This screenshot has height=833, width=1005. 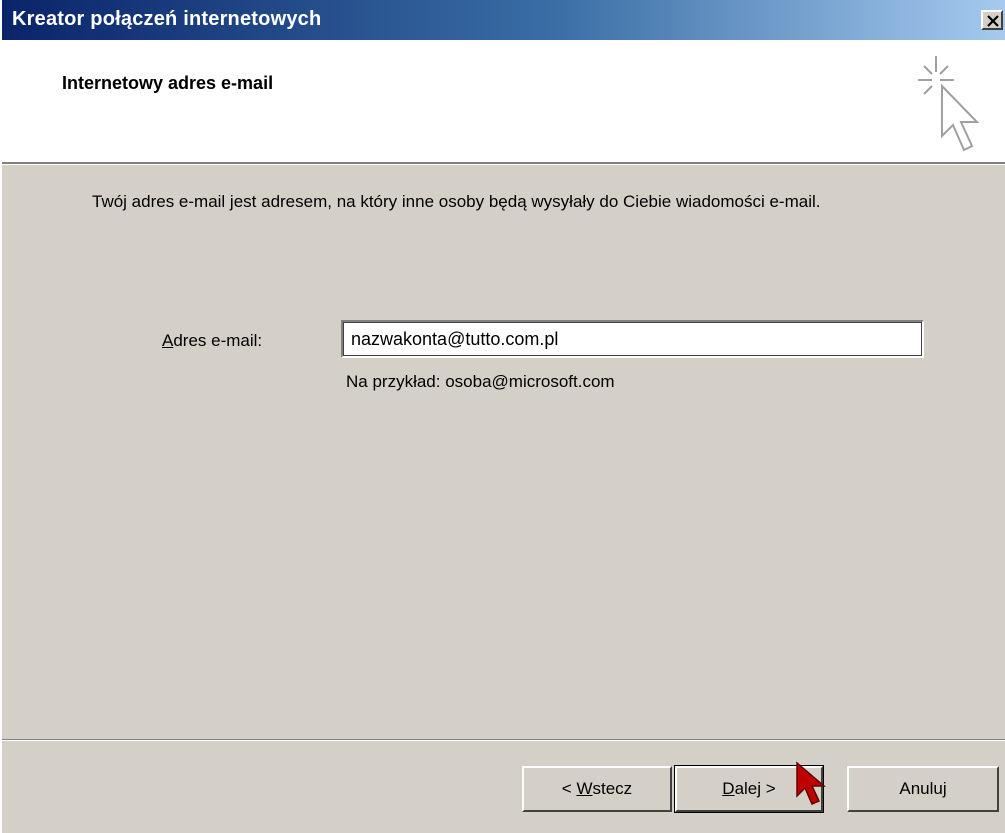 What do you see at coordinates (503, 740) in the screenshot?
I see `button-area-separator-highlight` at bounding box center [503, 740].